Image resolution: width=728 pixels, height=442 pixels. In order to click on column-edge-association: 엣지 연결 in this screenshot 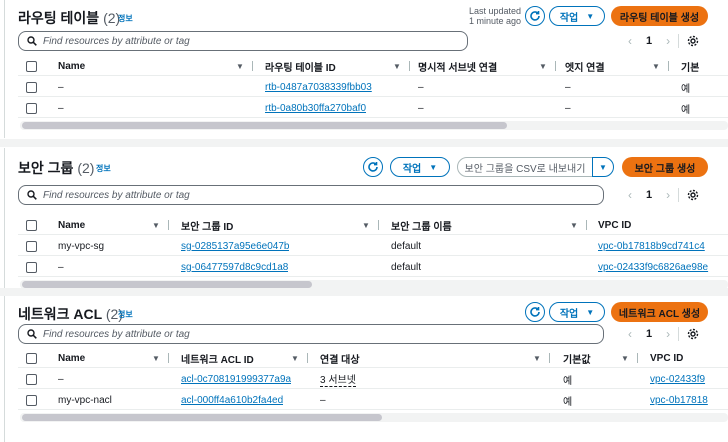, I will do `click(585, 66)`.